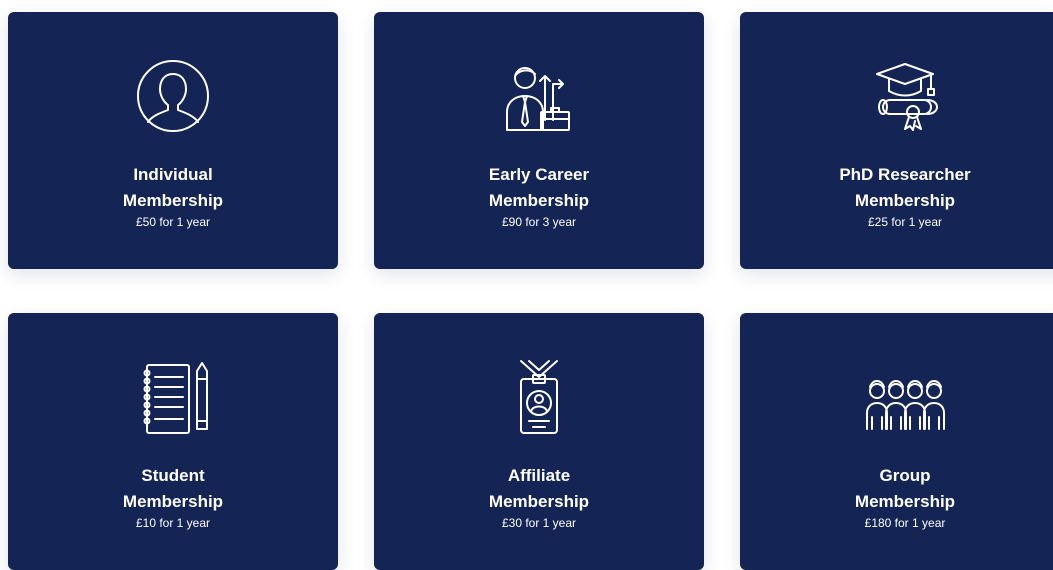  What do you see at coordinates (173, 397) in the screenshot?
I see `notebook-pencil-icon` at bounding box center [173, 397].